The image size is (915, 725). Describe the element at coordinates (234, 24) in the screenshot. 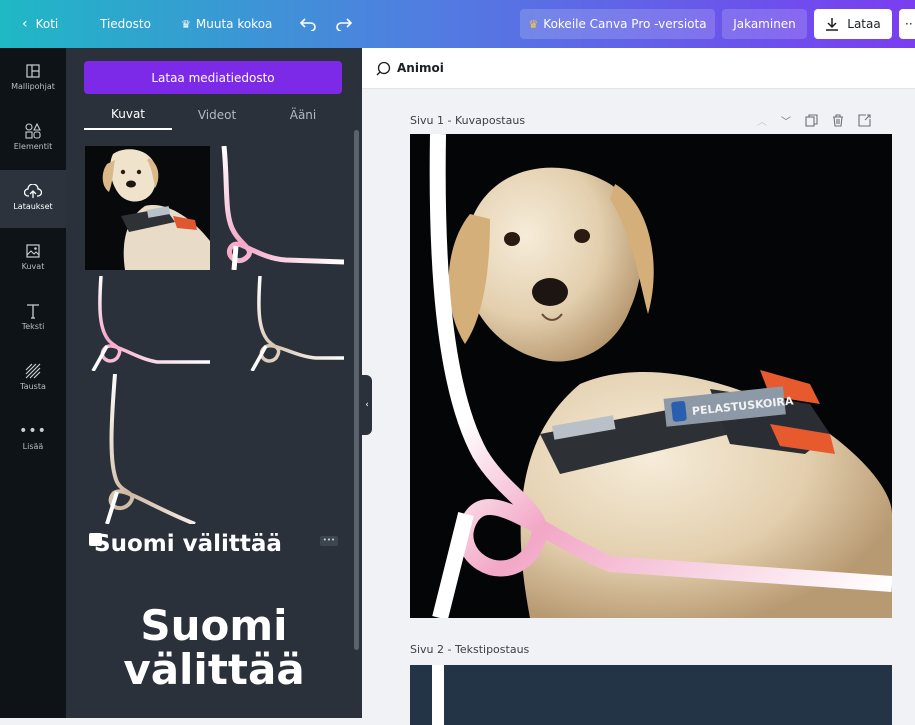

I see `resize-label: Muuta kokoa` at that location.